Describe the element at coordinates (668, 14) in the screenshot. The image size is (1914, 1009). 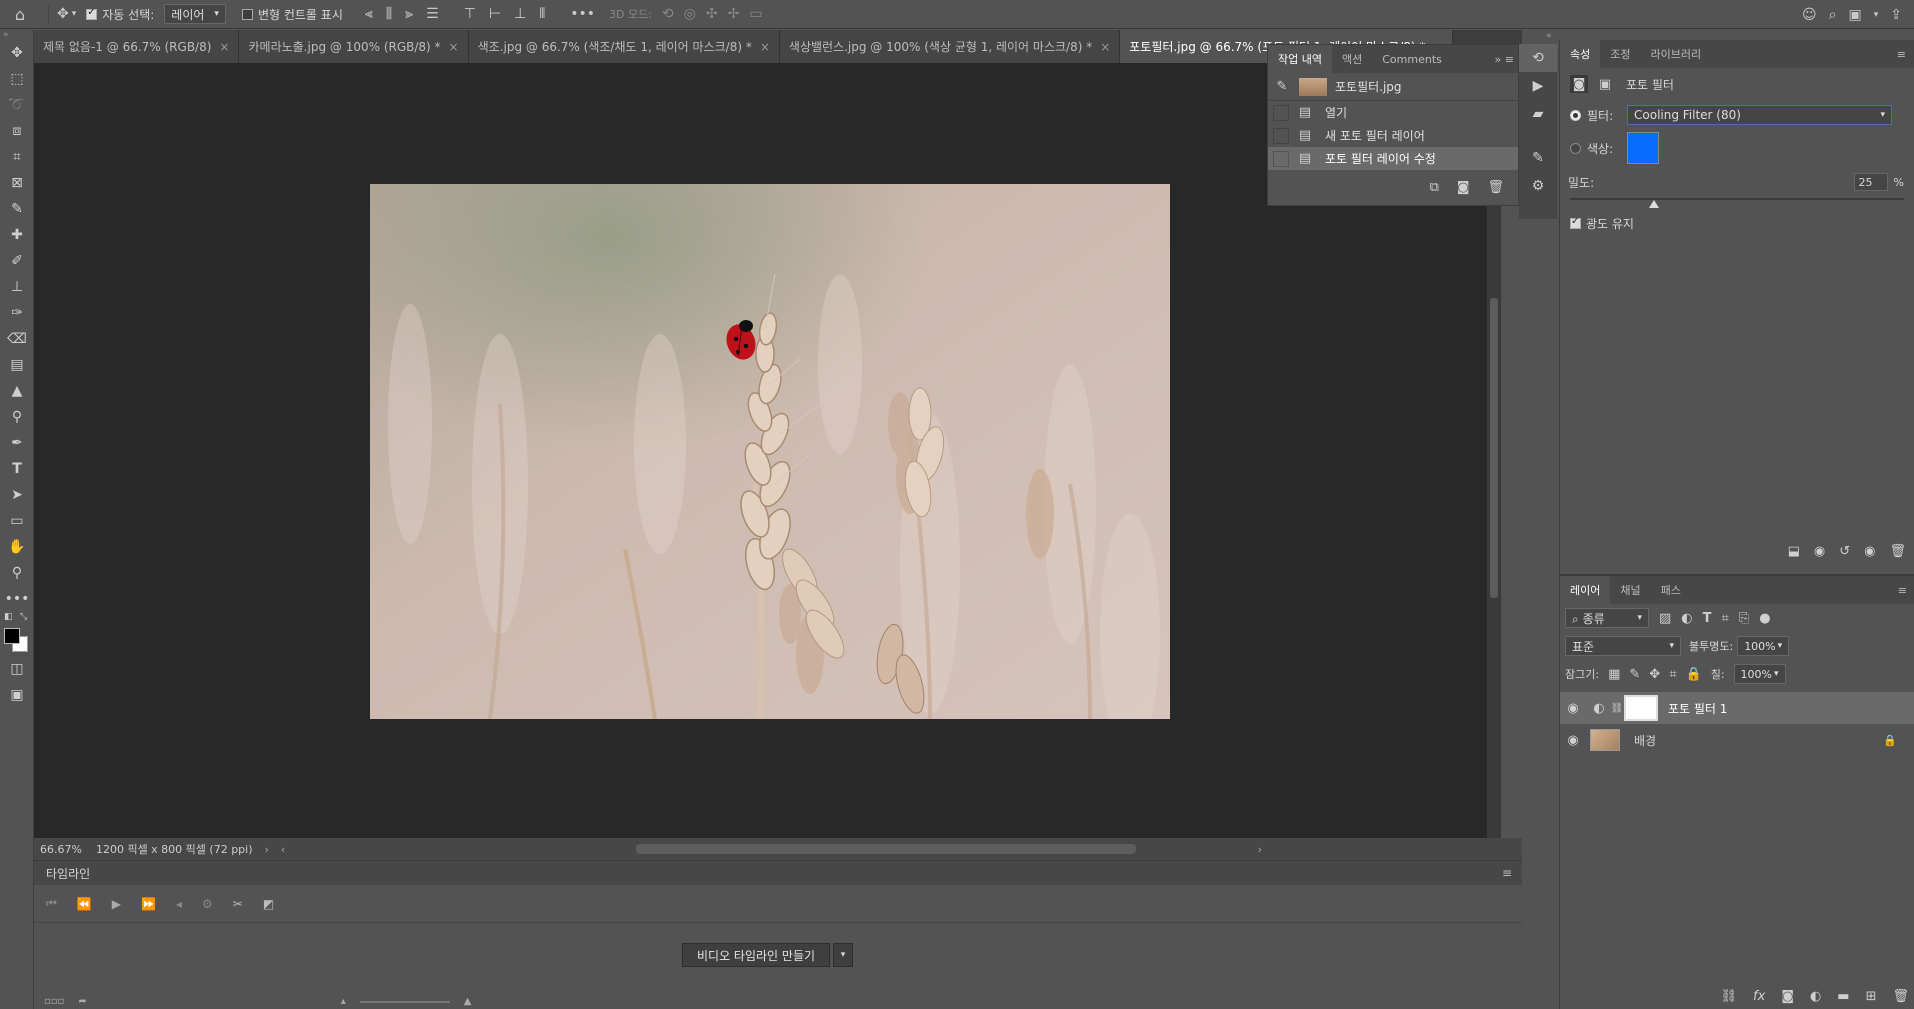
I see `orbit-3d-icon: ⟲` at that location.